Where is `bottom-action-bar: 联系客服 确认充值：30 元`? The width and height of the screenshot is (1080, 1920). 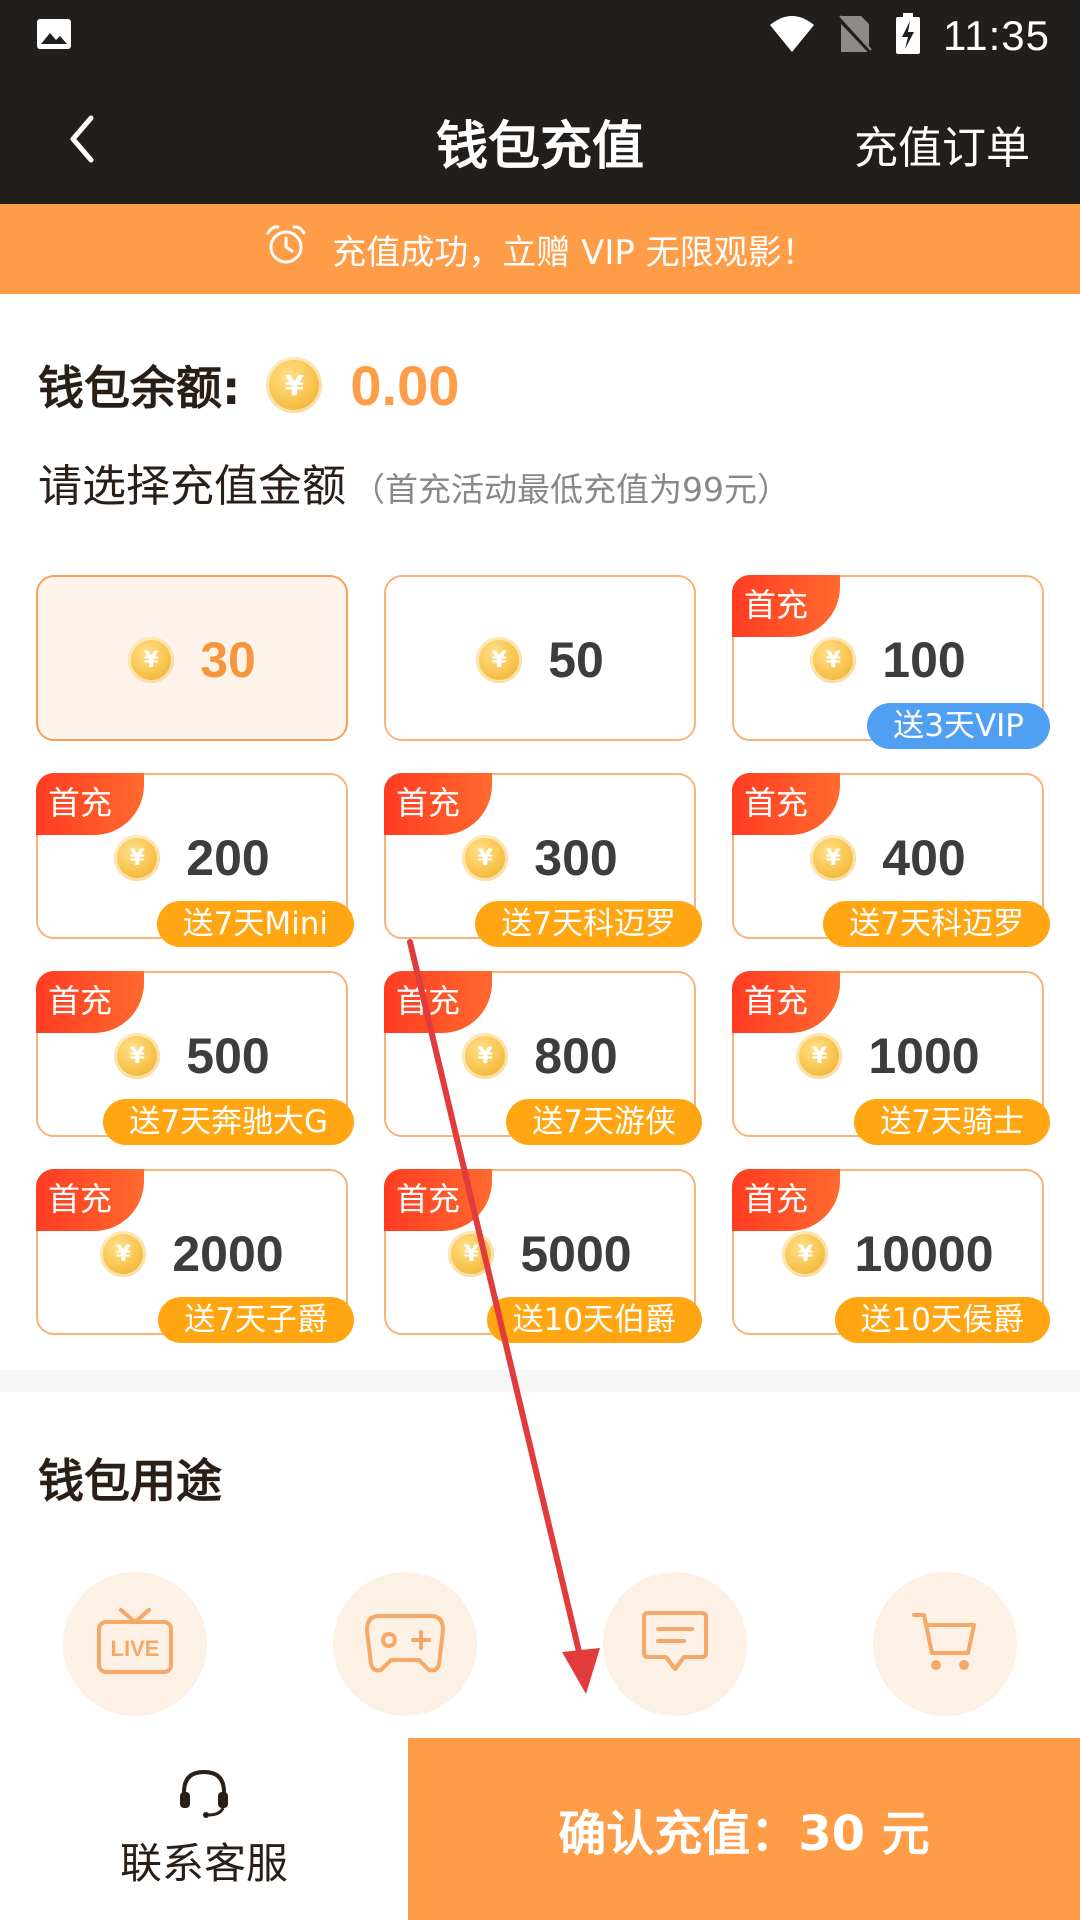
bottom-action-bar: 联系客服 确认充值：30 元 is located at coordinates (540, 1829).